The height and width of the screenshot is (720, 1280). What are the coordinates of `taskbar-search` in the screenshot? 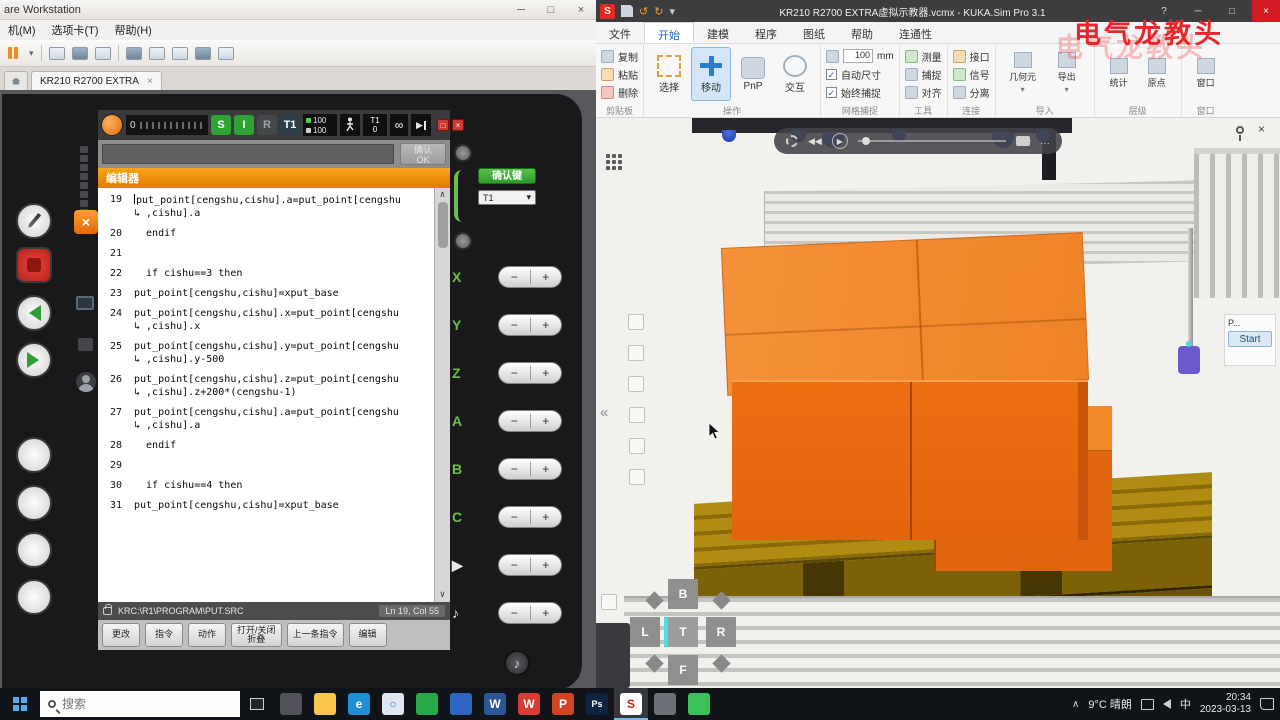 It's located at (140, 704).